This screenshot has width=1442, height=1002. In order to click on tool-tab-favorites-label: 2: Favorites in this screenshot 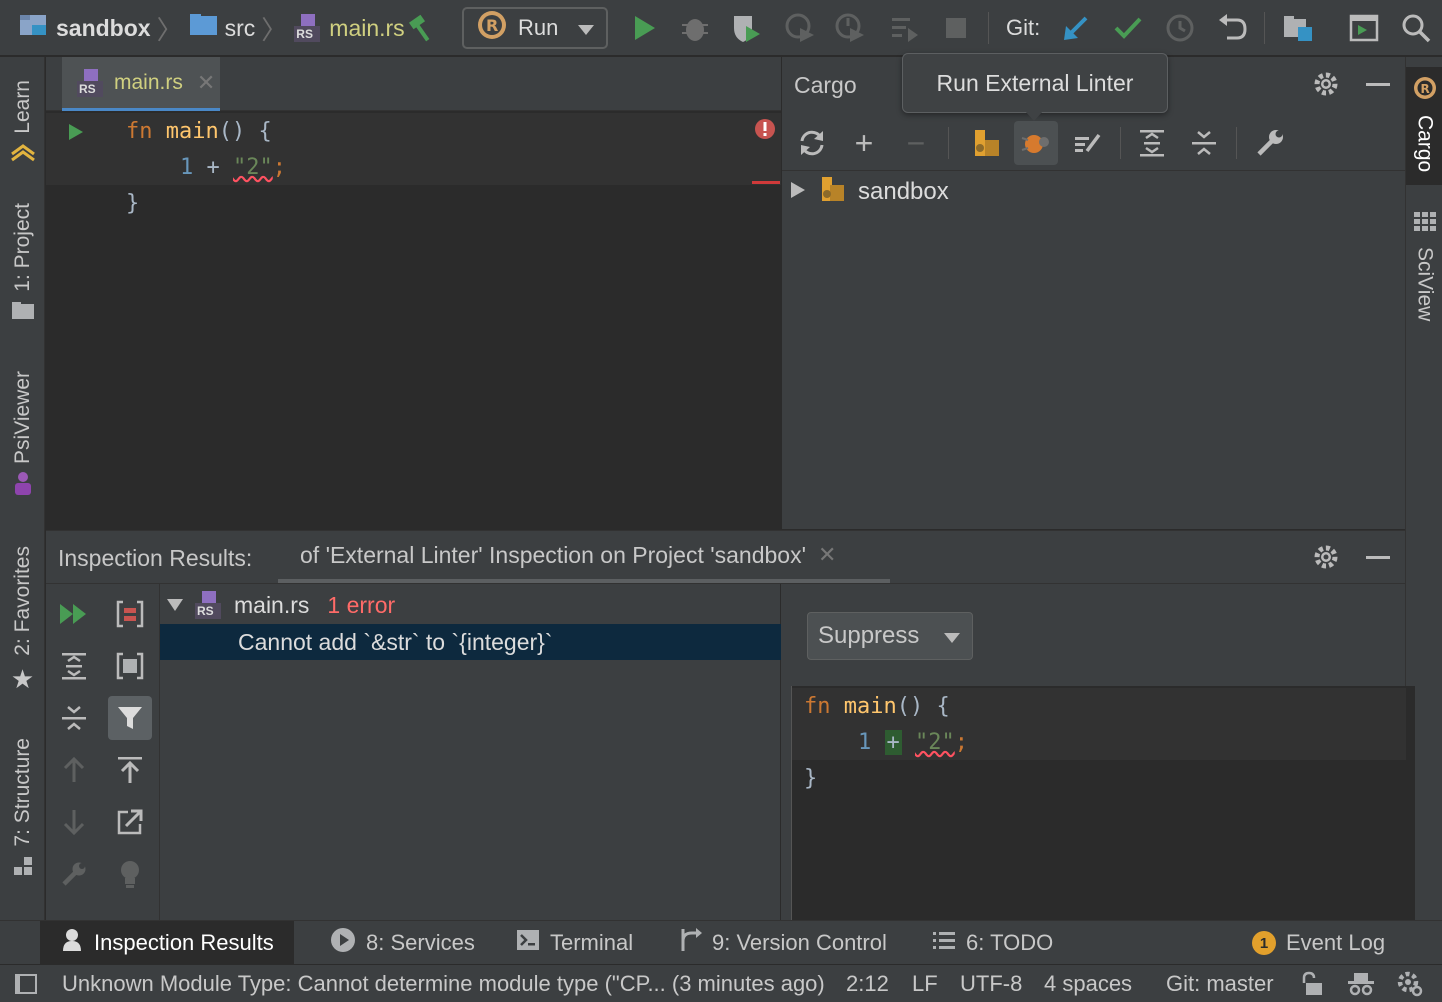, I will do `click(22, 601)`.